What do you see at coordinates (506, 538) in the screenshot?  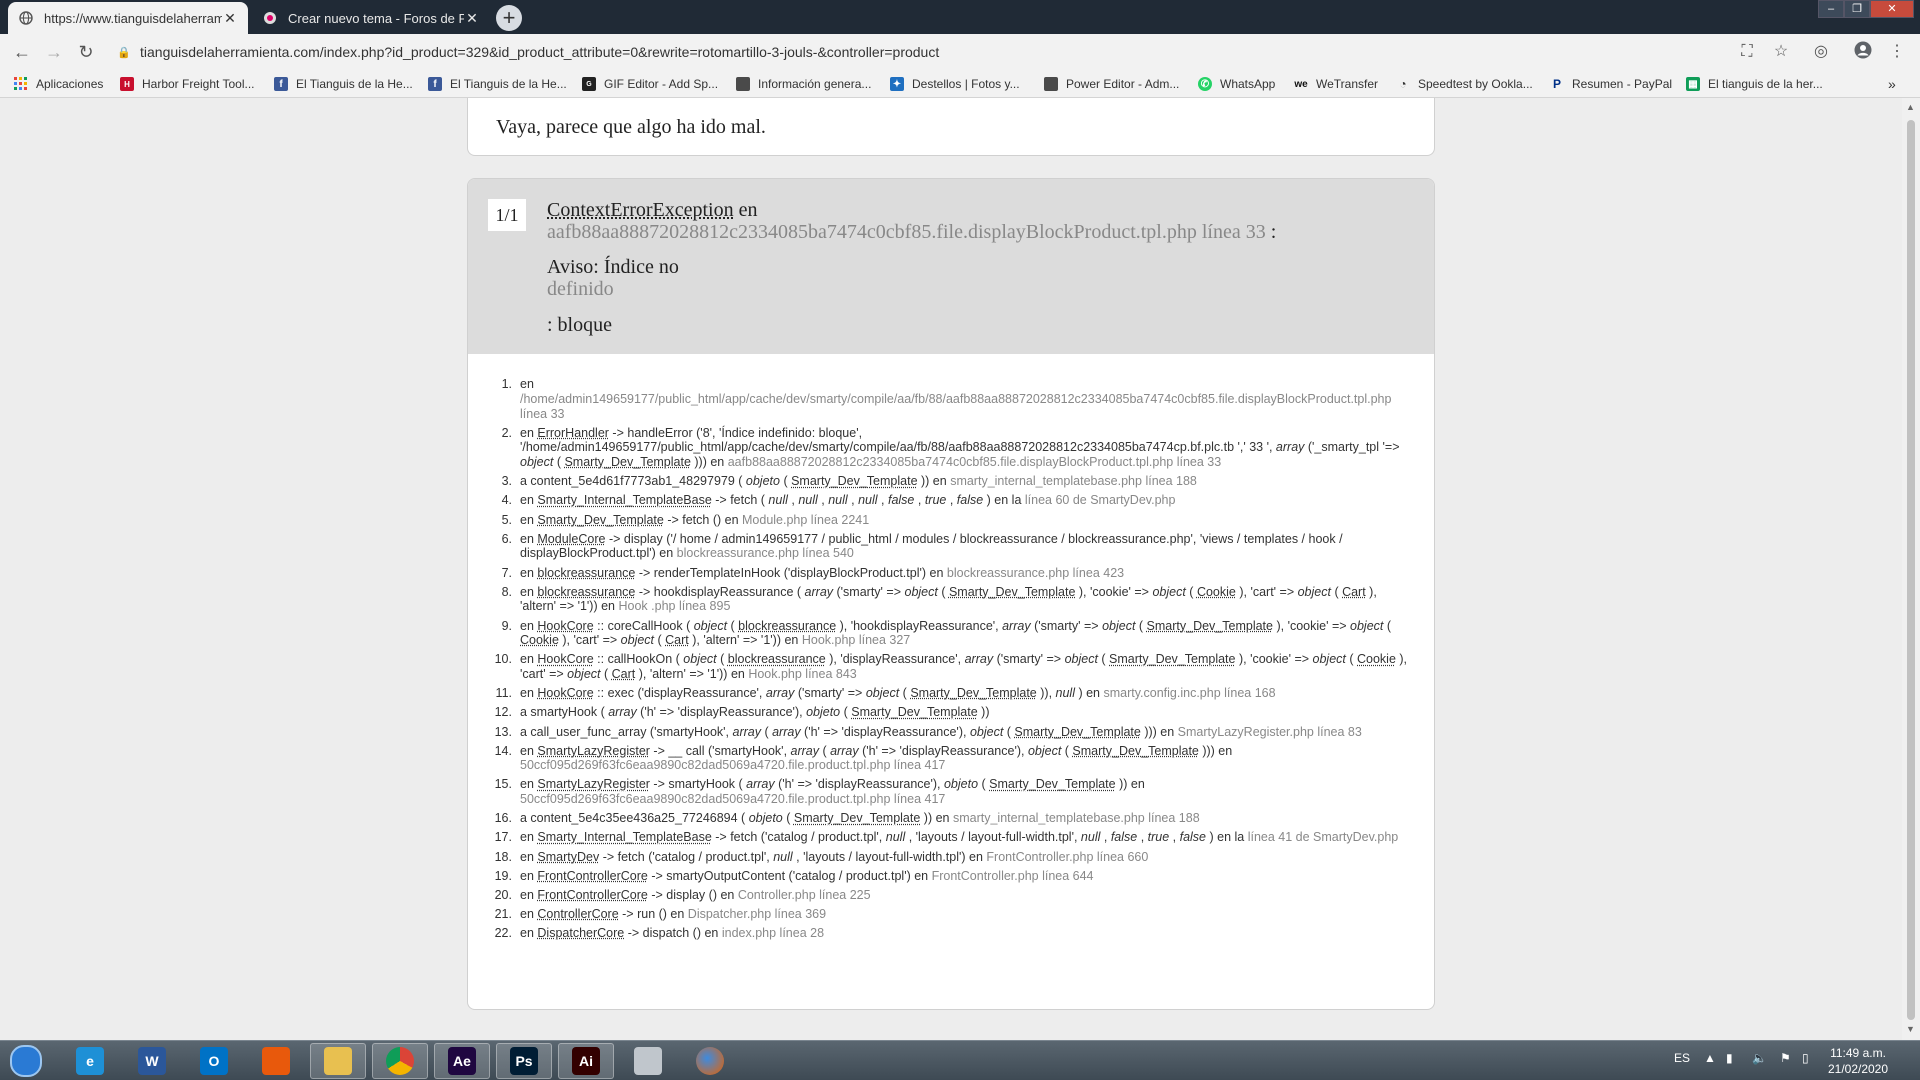 I see `stack-trace-number: 6.` at bounding box center [506, 538].